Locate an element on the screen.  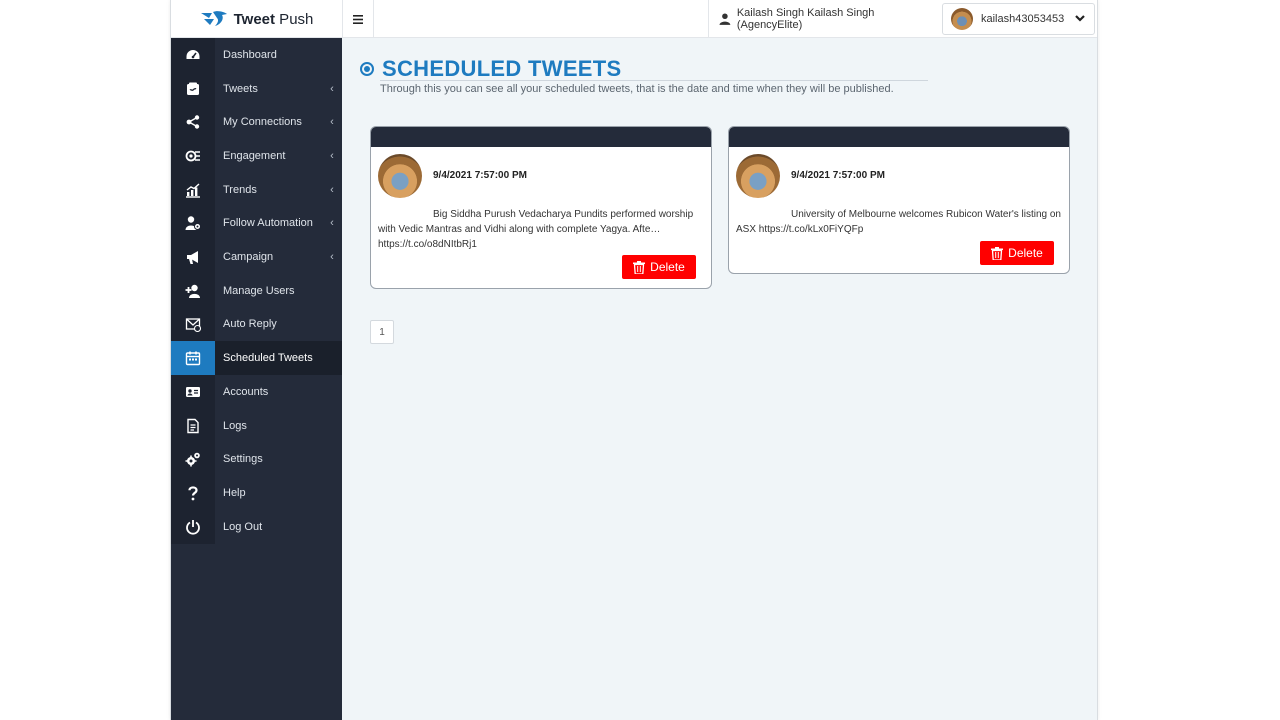
sidebar-item-tweets: Tweets ‹ is located at coordinates (256, 89).